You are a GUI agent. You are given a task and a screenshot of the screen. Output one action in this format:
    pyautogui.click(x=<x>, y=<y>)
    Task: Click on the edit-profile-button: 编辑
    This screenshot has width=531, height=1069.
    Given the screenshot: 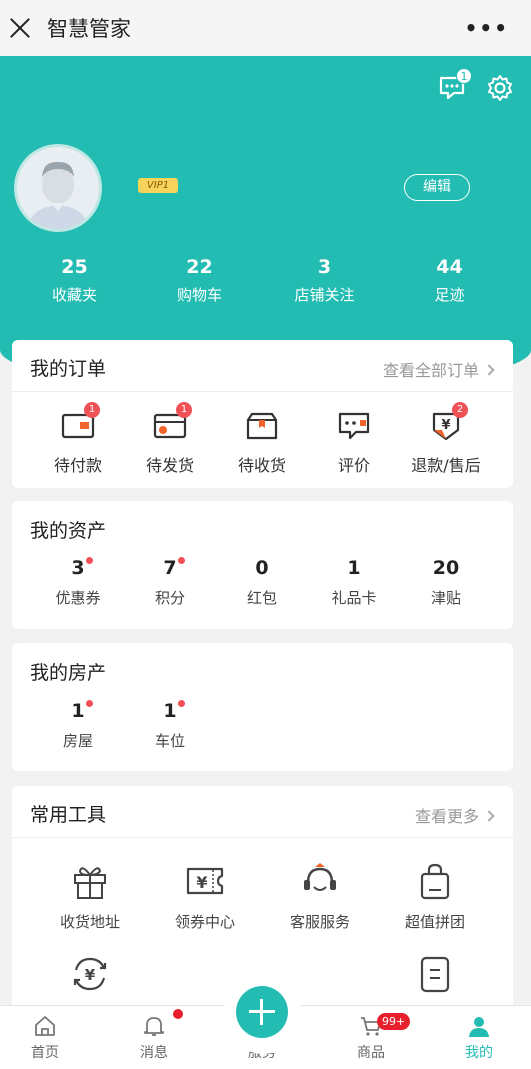 What is the action you would take?
    pyautogui.click(x=437, y=187)
    